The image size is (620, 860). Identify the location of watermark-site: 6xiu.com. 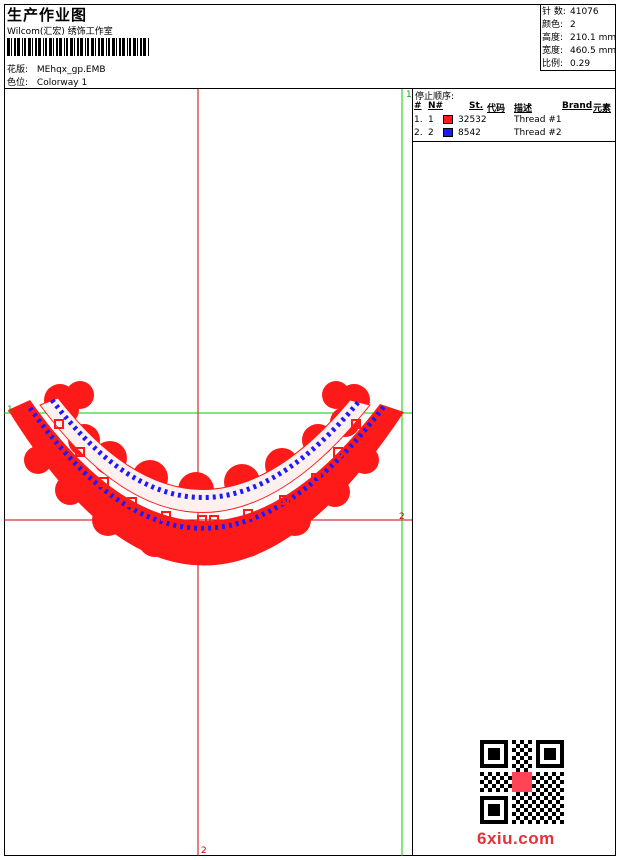
(516, 838).